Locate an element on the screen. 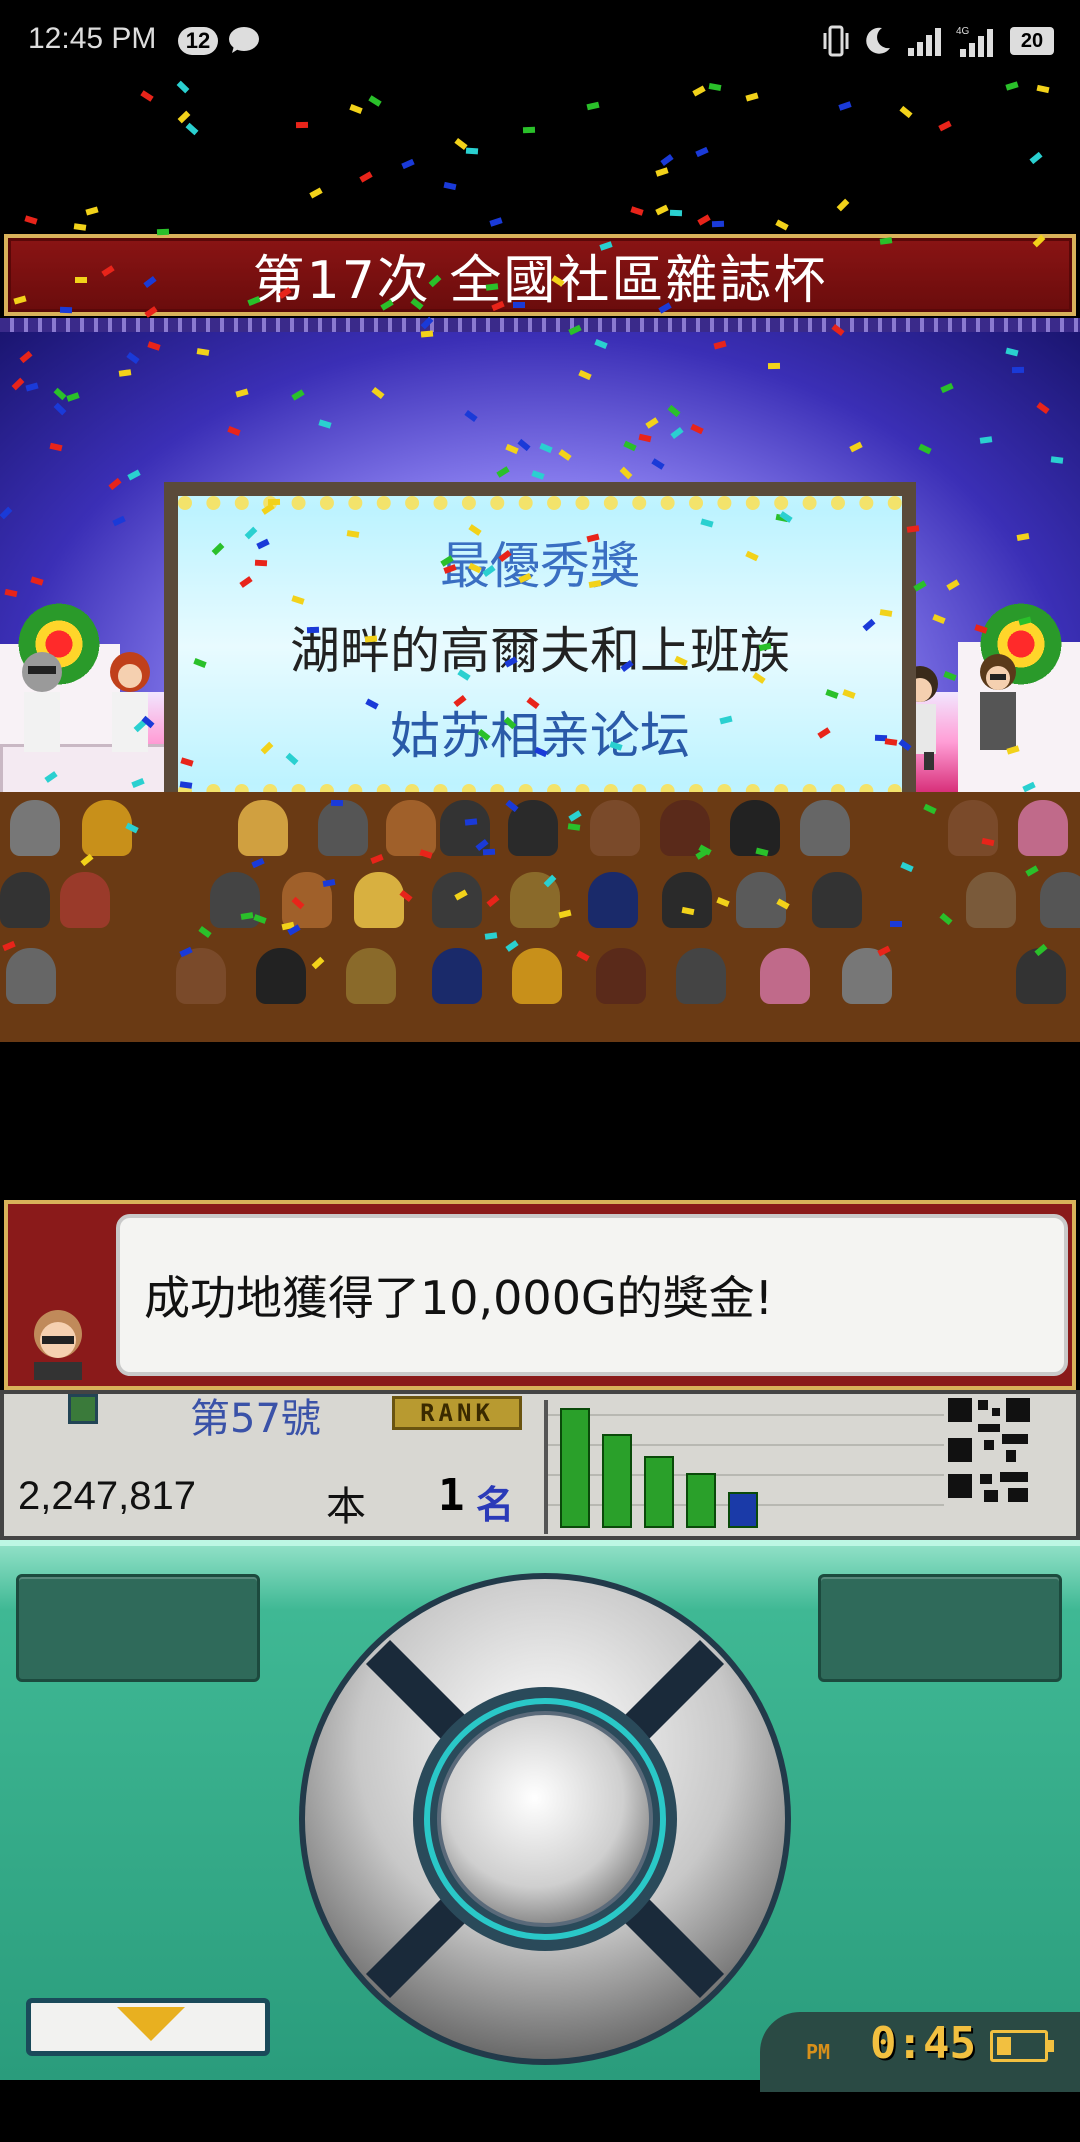 Image resolution: width=1080 pixels, height=2142 pixels. notification-count-badge: 12 is located at coordinates (198, 41).